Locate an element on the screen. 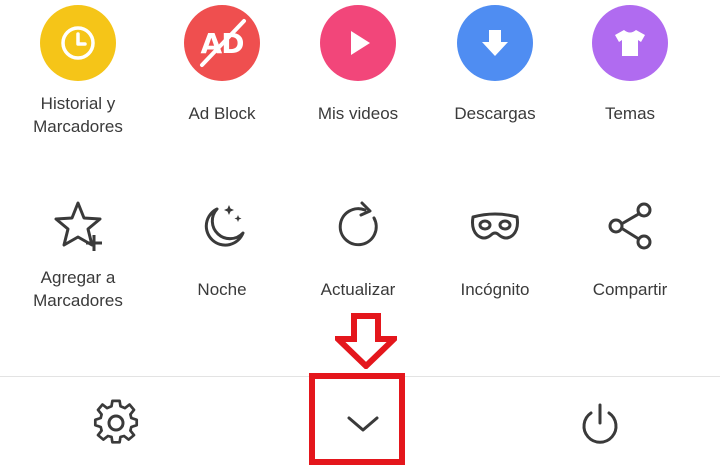  menu-item-historial: Historial y Marcadores is located at coordinates (78, 72).